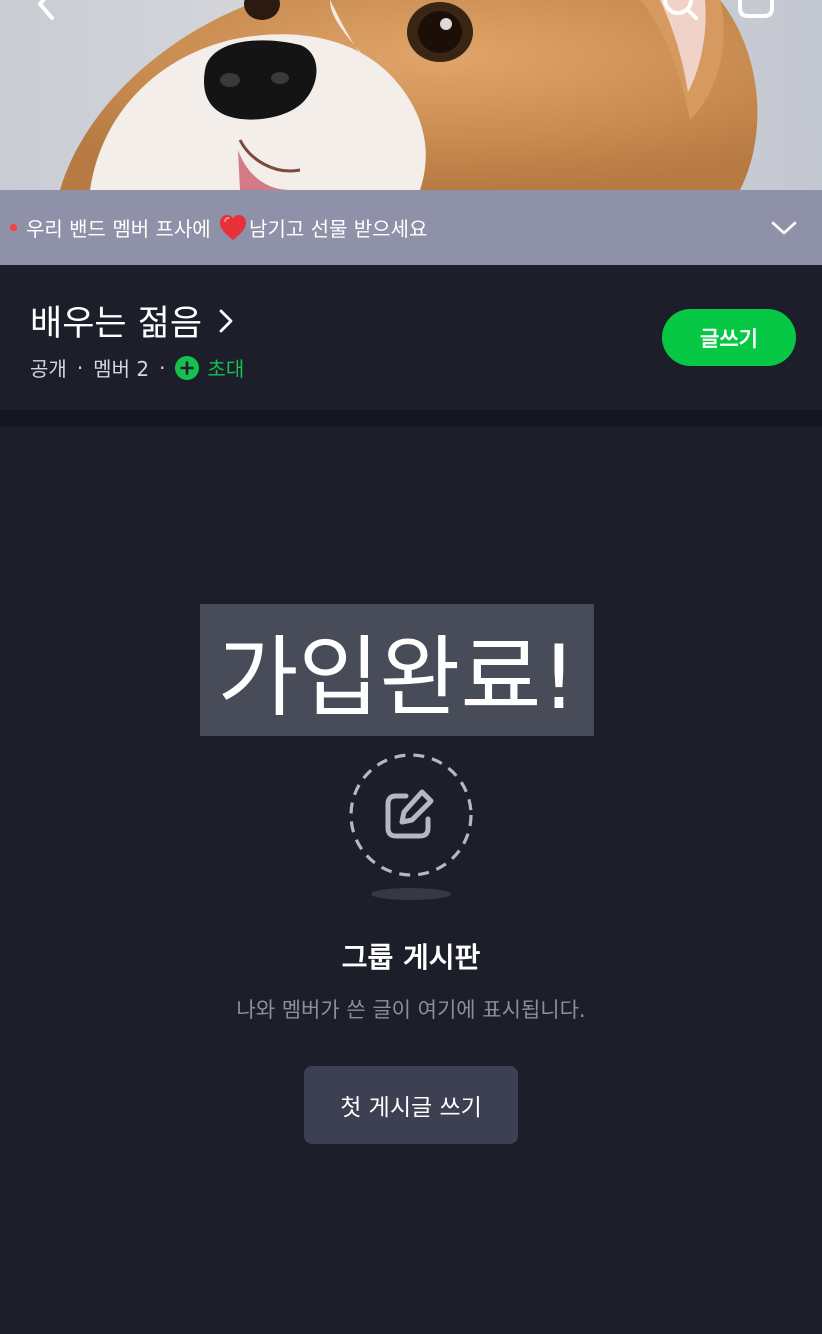 Image resolution: width=822 pixels, height=1334 pixels. What do you see at coordinates (46, 15) in the screenshot?
I see `chevron-left-icon` at bounding box center [46, 15].